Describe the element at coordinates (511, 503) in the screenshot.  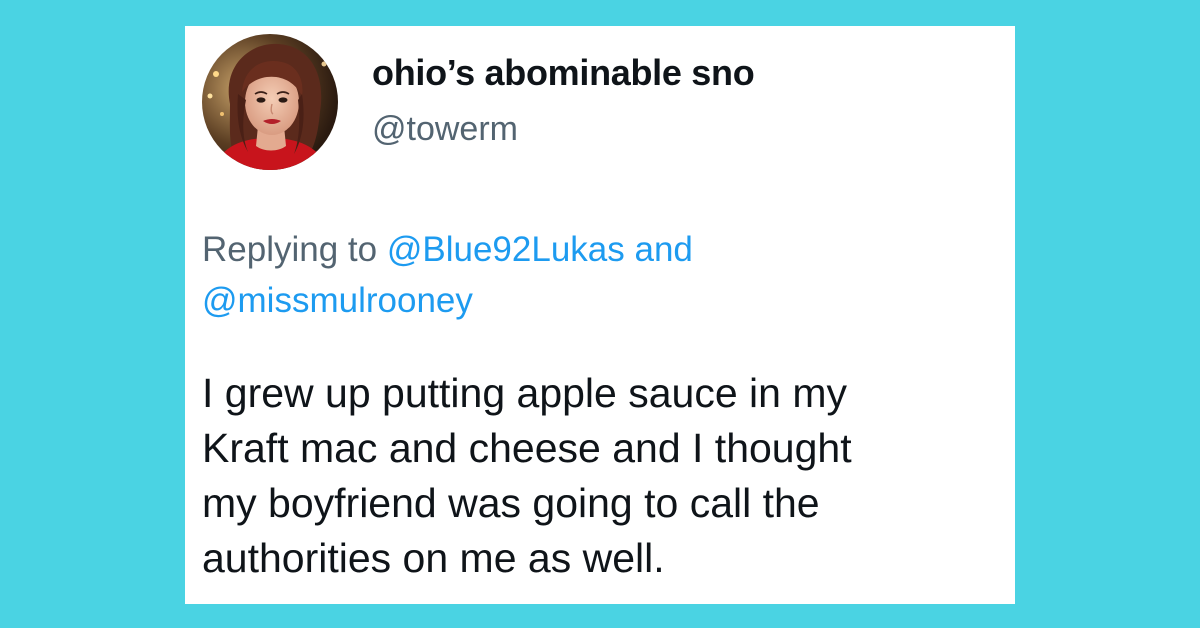
I see `tweet-text-line: my boyfriend was going to call the` at that location.